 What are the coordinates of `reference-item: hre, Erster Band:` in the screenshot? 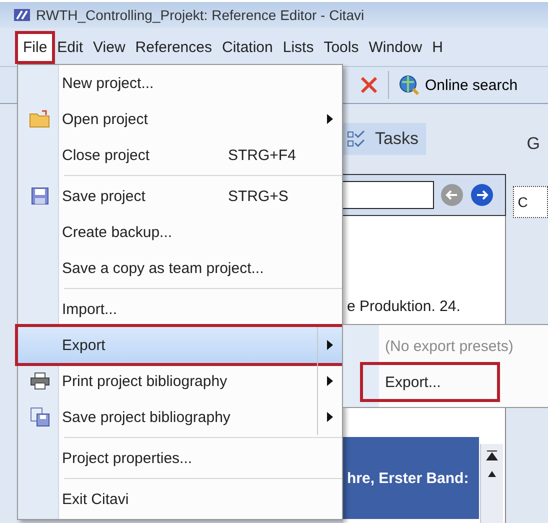 It's located at (411, 478).